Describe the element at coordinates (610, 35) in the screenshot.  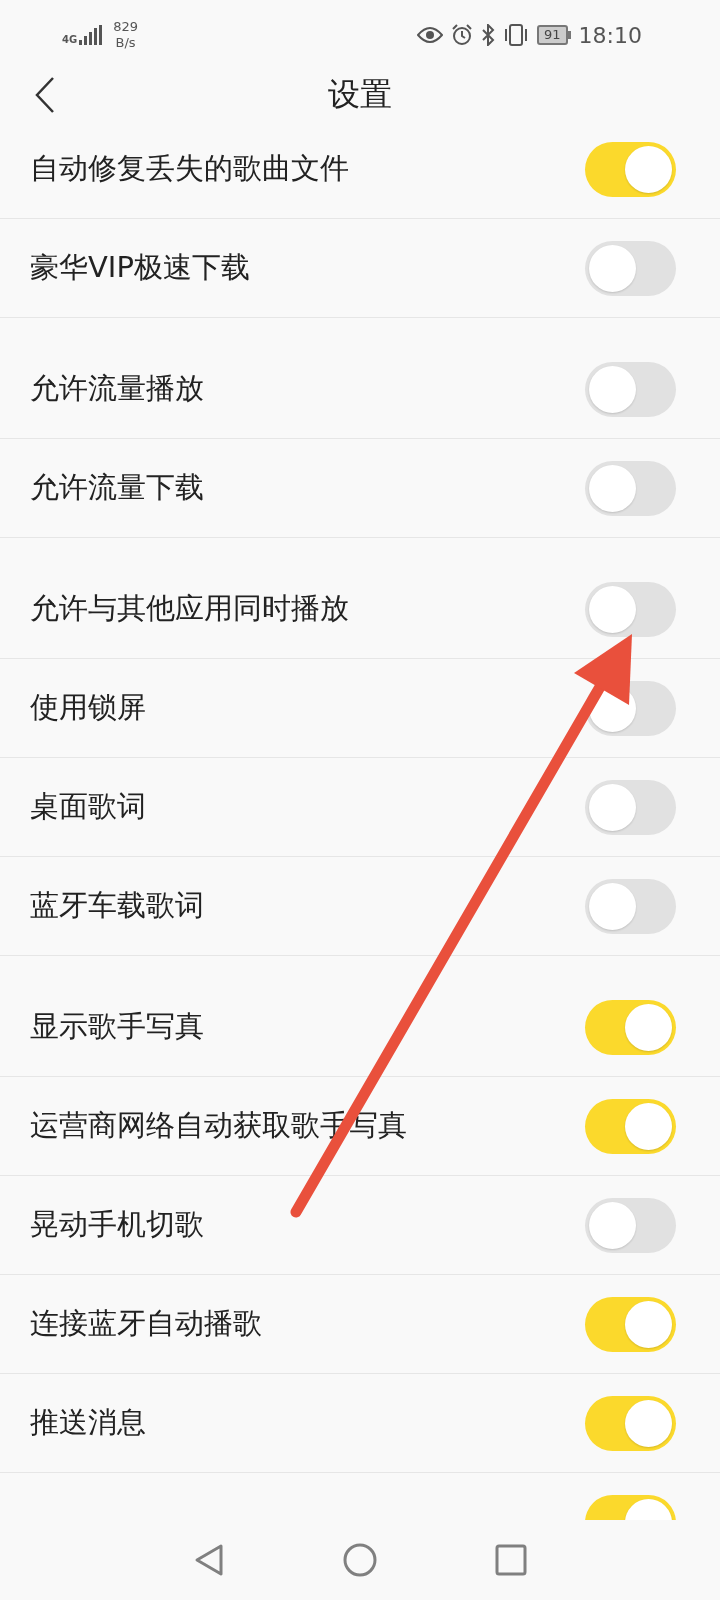
I see `clock: 18:10` at that location.